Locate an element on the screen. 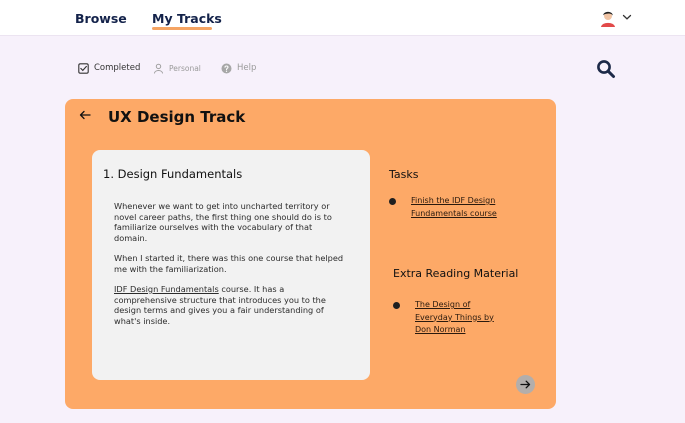 The width and height of the screenshot is (685, 423). filter-completed: Completed is located at coordinates (109, 68).